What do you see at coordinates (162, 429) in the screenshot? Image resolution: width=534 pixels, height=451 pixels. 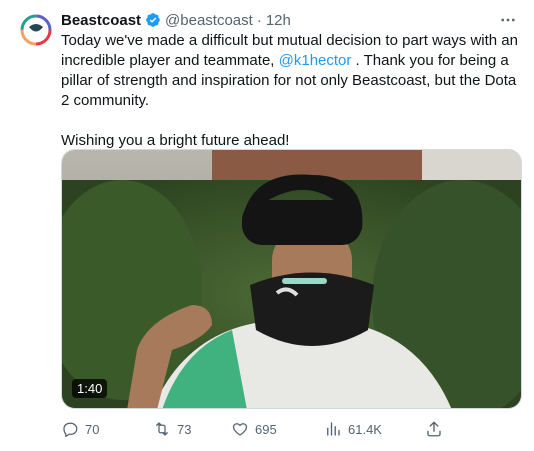 I see `repost-icon` at bounding box center [162, 429].